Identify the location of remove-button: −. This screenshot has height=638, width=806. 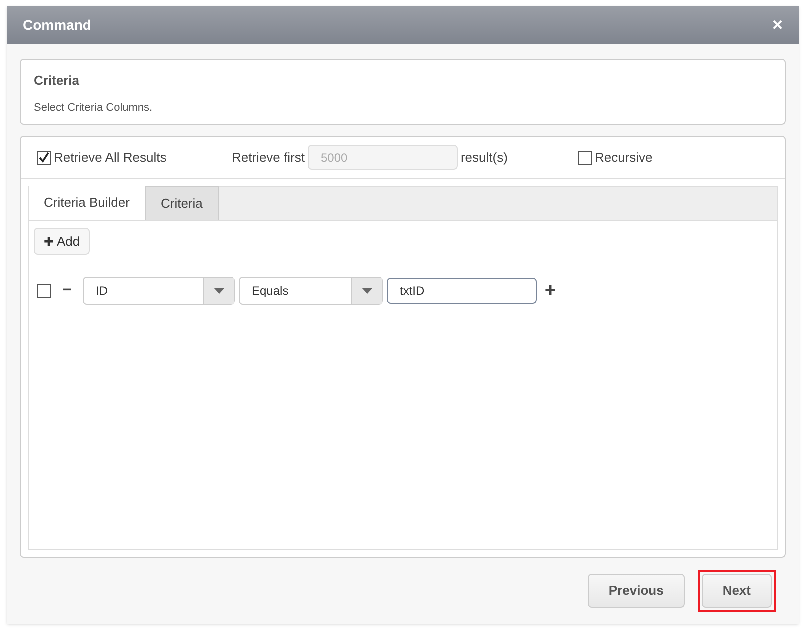
(67, 291).